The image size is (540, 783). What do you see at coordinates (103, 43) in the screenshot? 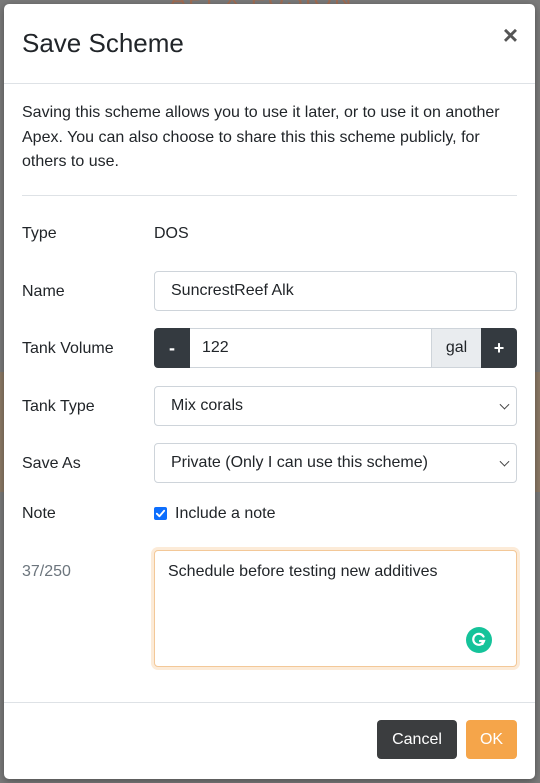
I see `modal-title: Save Scheme` at bounding box center [103, 43].